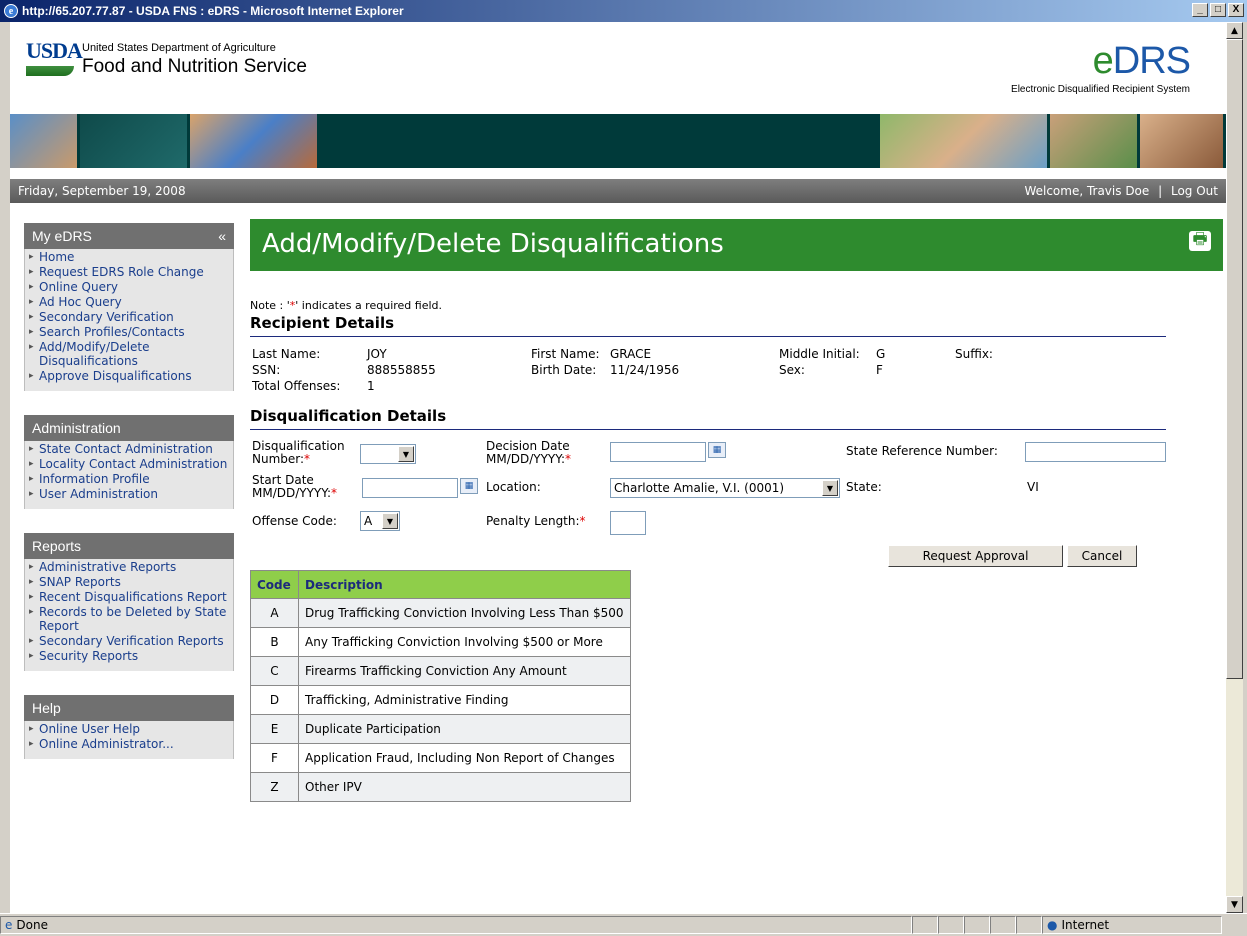 Image resolution: width=1247 pixels, height=936 pixels. I want to click on user-area: Welcome, Travis Doe | Log Out, so click(1121, 191).